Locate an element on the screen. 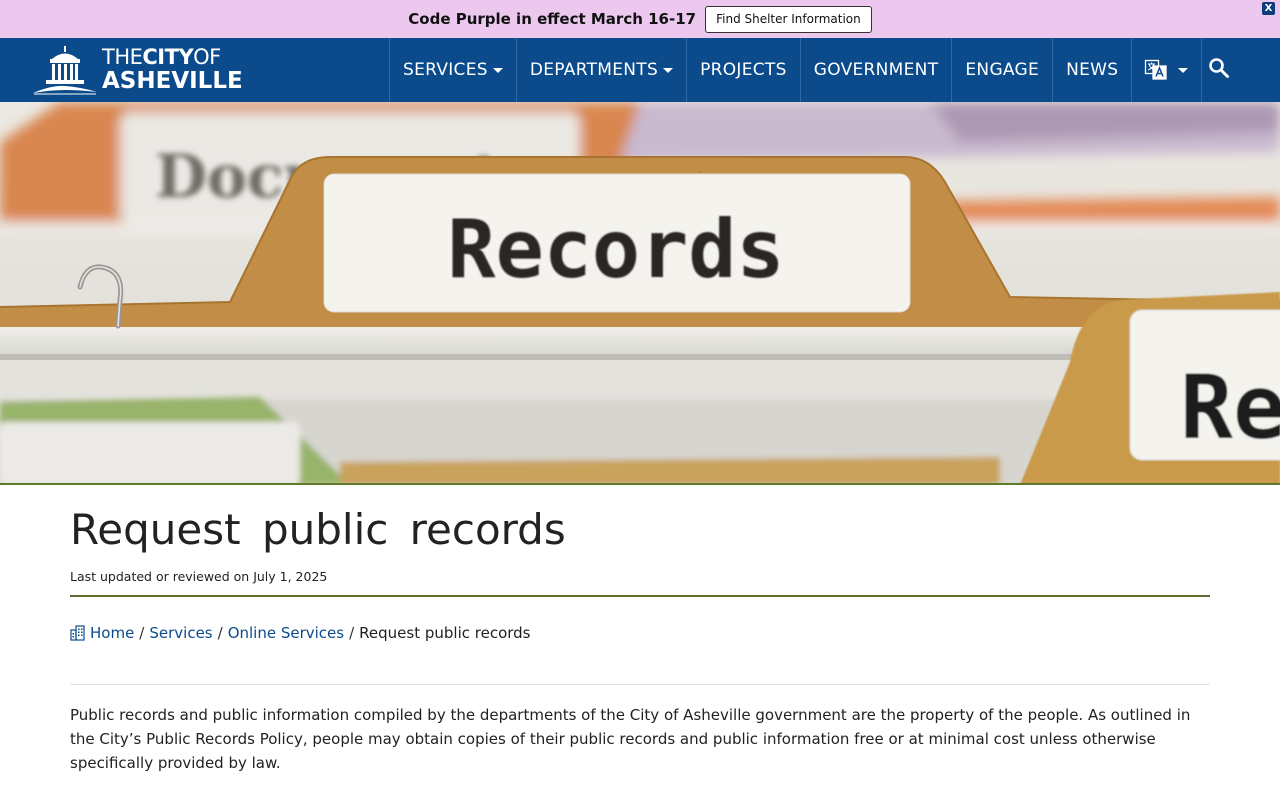 This screenshot has width=1280, height=800. language-selector is located at coordinates (1167, 70).